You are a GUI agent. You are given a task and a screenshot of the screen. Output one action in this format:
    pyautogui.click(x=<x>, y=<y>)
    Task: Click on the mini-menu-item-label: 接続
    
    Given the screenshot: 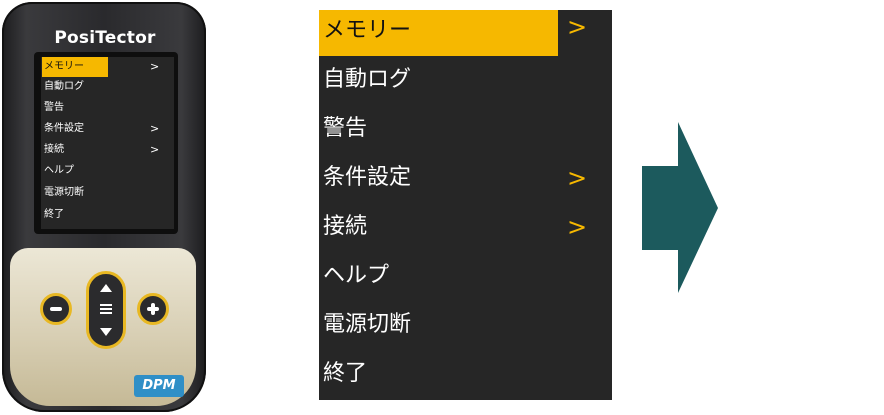 What is the action you would take?
    pyautogui.click(x=54, y=149)
    